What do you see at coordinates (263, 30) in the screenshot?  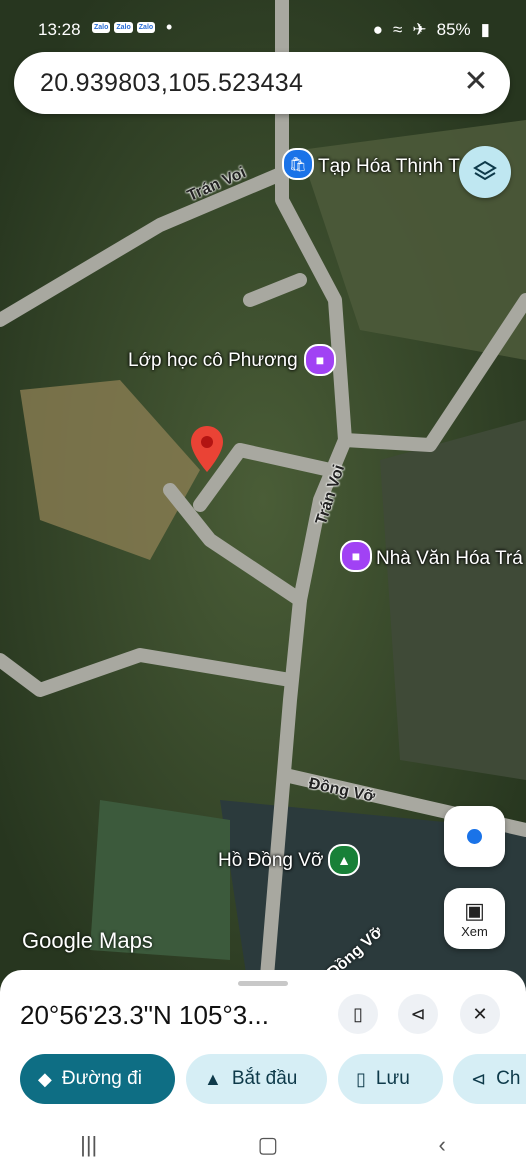 I see `status-bar: 13:28 Zalo Zalo Zalo • ● ≈ ✈ 85% ▮` at bounding box center [263, 30].